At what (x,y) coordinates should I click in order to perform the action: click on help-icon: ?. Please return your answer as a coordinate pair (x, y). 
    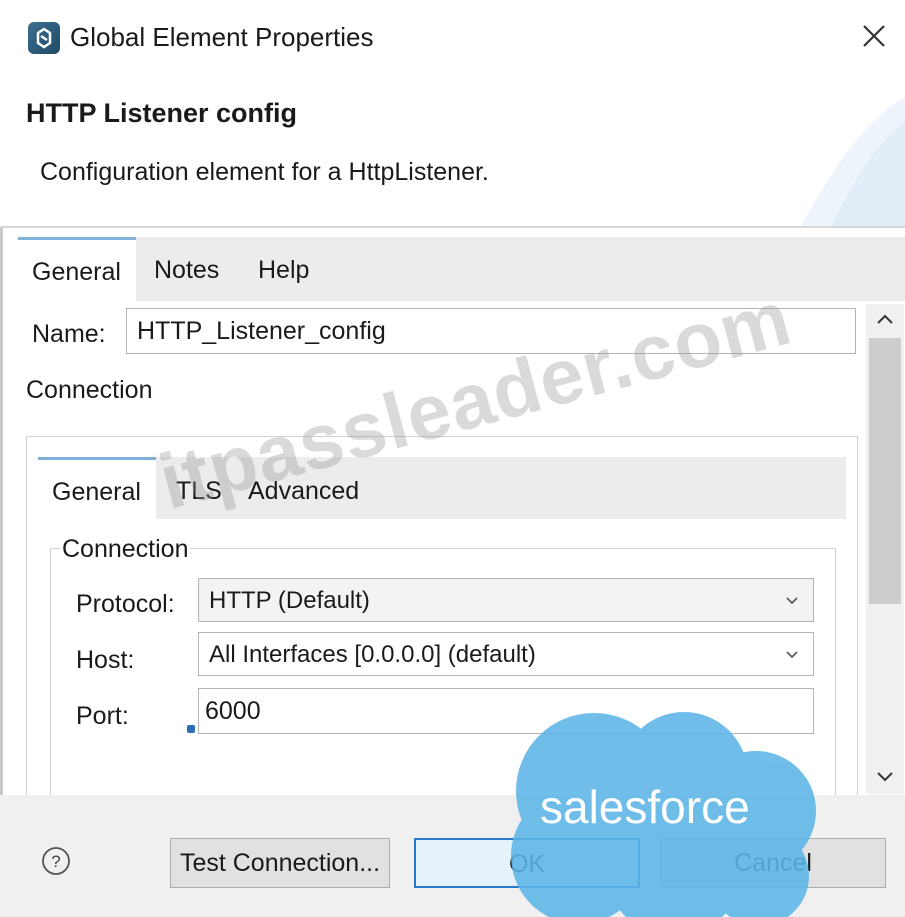
    Looking at the image, I should click on (56, 861).